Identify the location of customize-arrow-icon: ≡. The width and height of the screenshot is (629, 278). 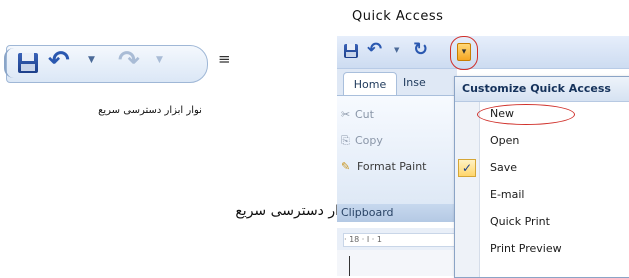
(224, 59).